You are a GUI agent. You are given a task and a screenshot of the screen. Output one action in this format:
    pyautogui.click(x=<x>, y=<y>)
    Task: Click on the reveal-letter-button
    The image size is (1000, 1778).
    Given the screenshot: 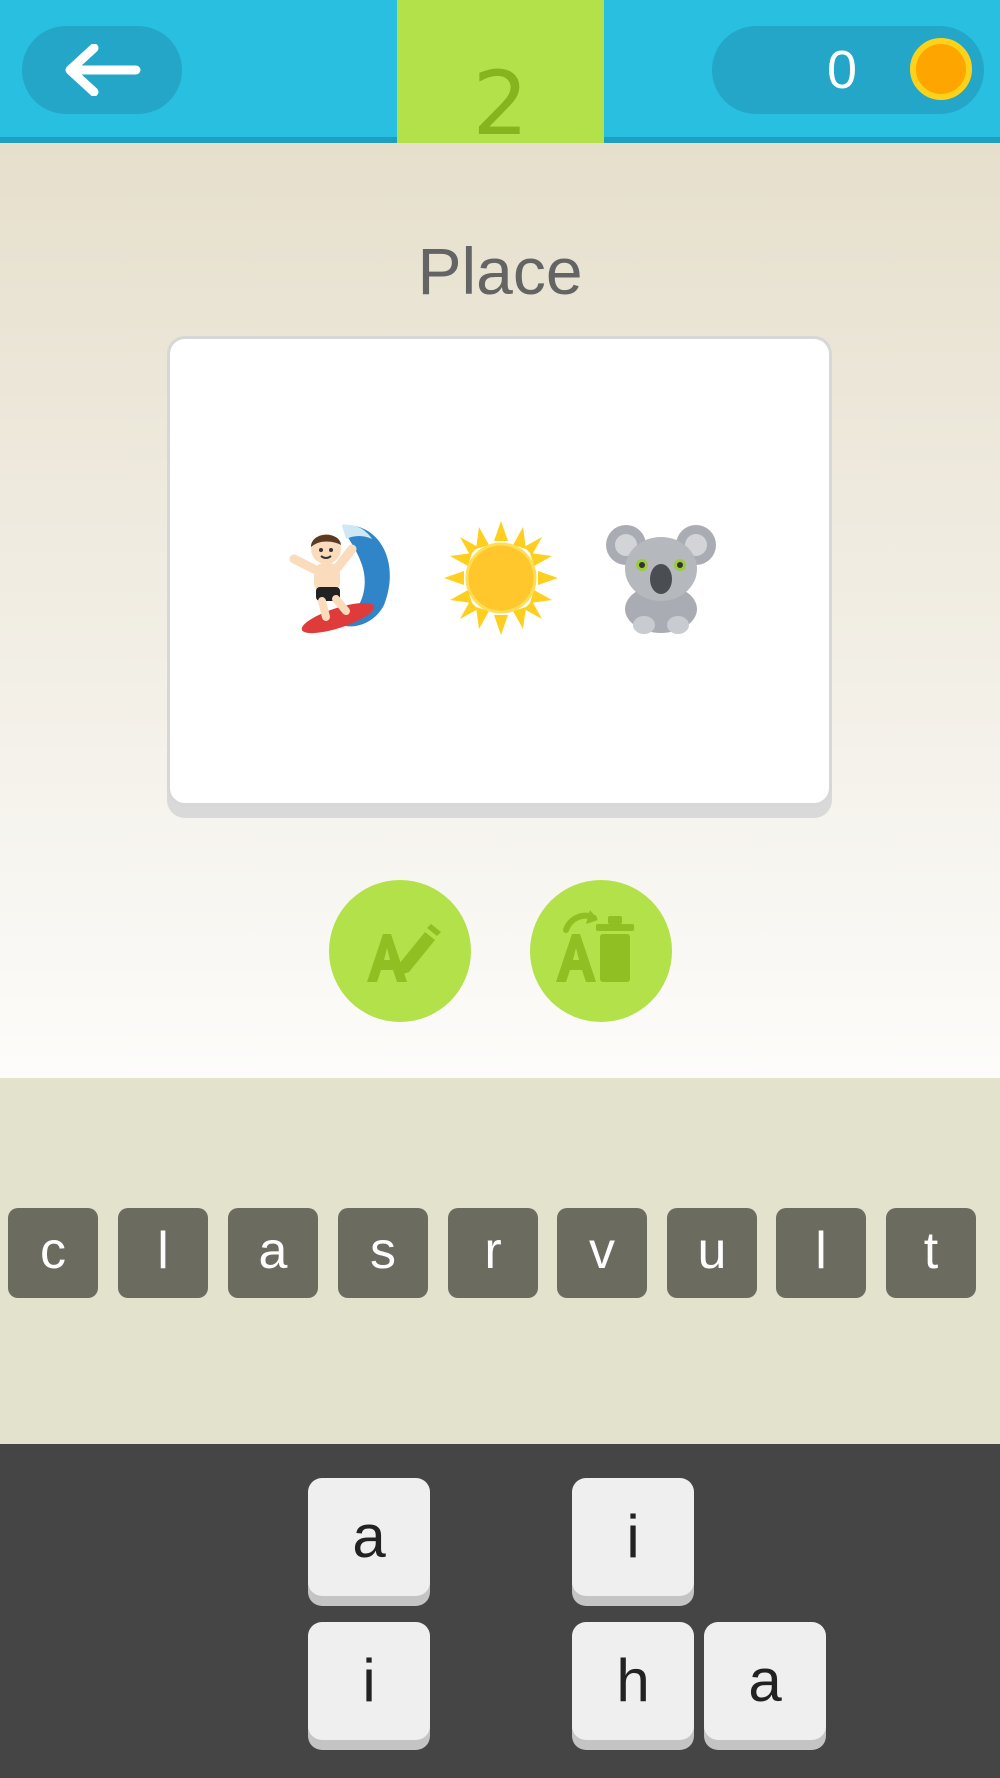 What is the action you would take?
    pyautogui.click(x=400, y=951)
    